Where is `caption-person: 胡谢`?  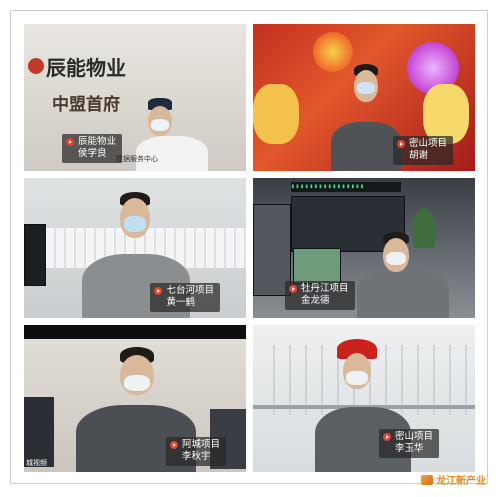 caption-person: 胡谢 is located at coordinates (418, 155).